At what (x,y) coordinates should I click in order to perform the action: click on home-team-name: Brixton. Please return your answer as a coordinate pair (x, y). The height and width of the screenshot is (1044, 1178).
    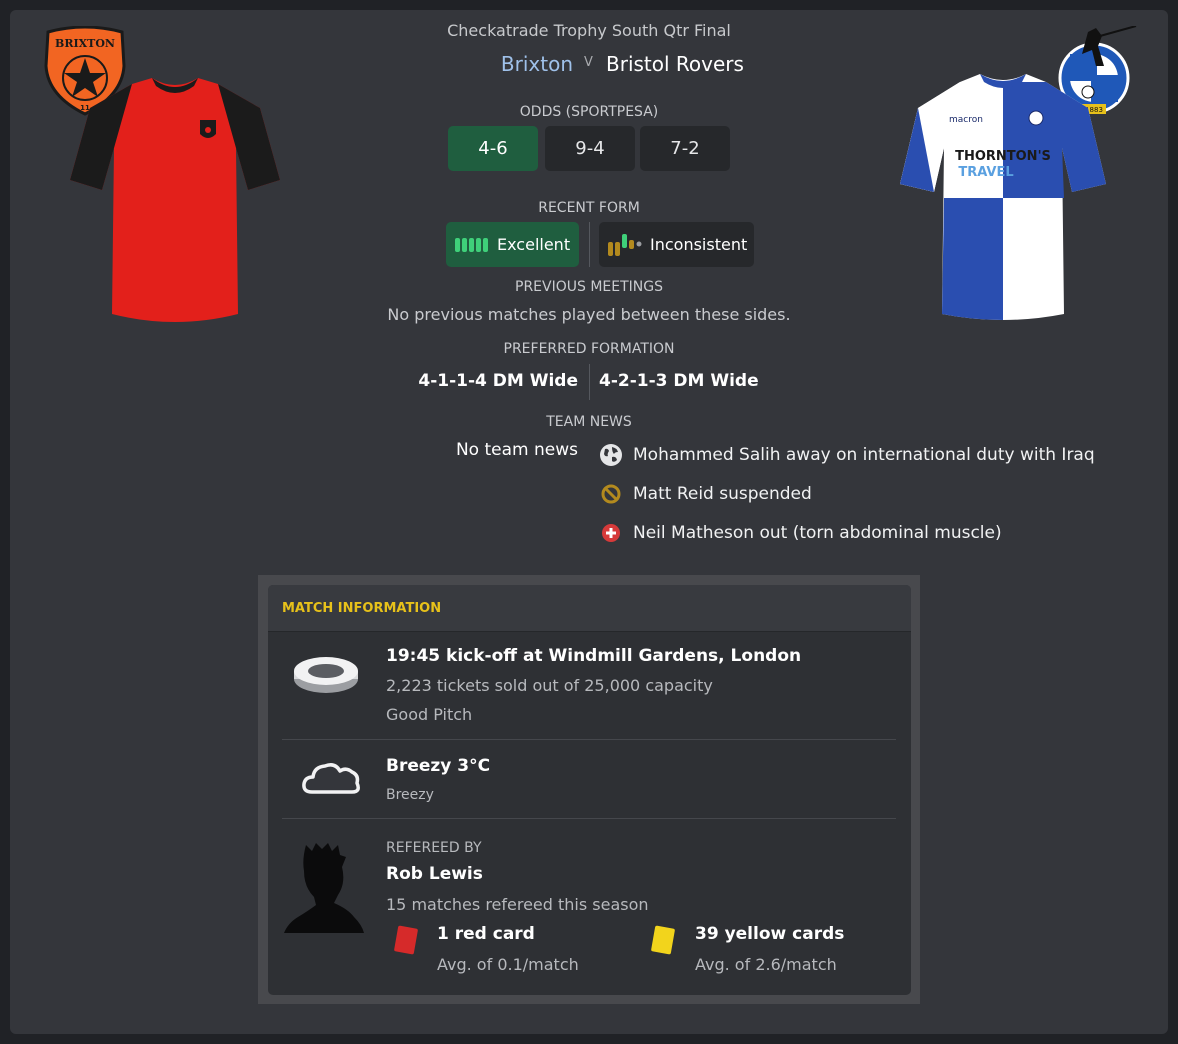
    Looking at the image, I should click on (537, 64).